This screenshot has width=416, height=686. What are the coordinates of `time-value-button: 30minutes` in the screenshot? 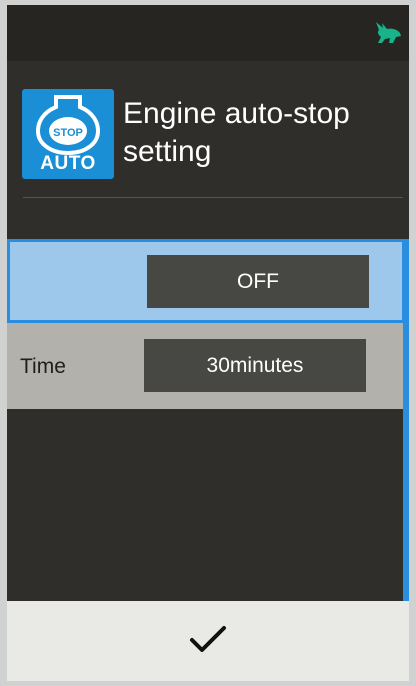 It's located at (255, 365).